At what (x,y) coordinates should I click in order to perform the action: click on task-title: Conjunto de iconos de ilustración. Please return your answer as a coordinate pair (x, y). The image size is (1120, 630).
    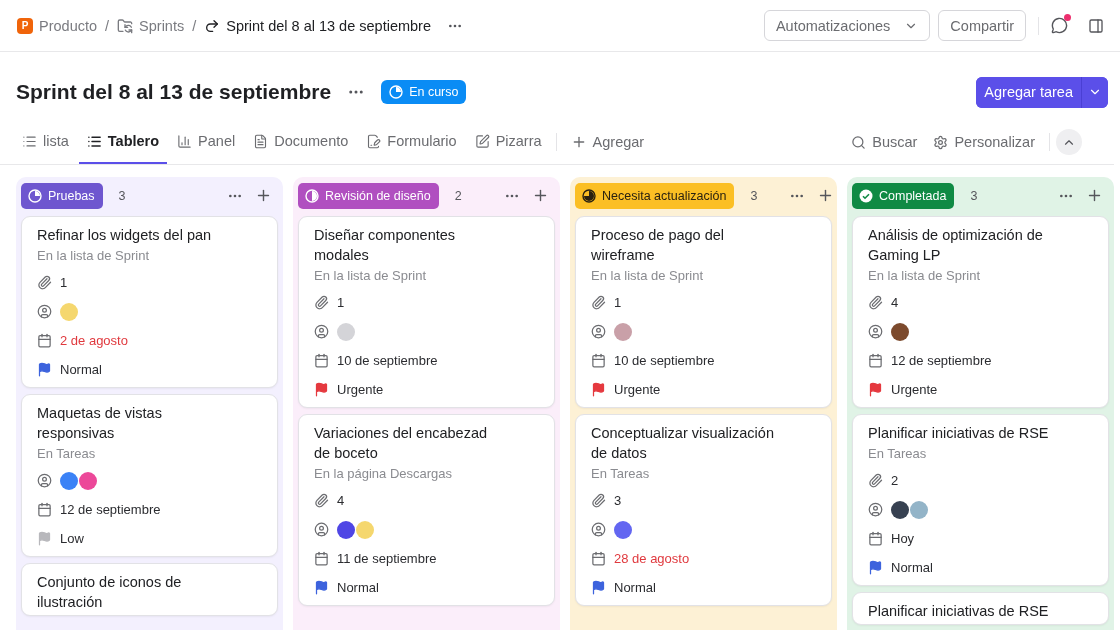
    Looking at the image, I should click on (110, 592).